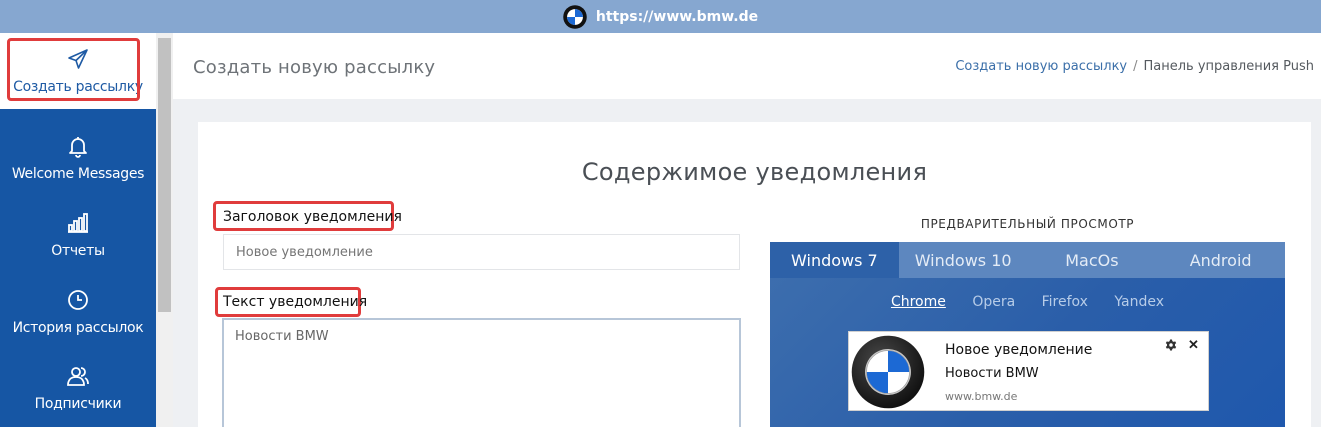 This screenshot has height=427, width=1321. I want to click on sidebar-scrollbar-thumb, so click(164, 175).